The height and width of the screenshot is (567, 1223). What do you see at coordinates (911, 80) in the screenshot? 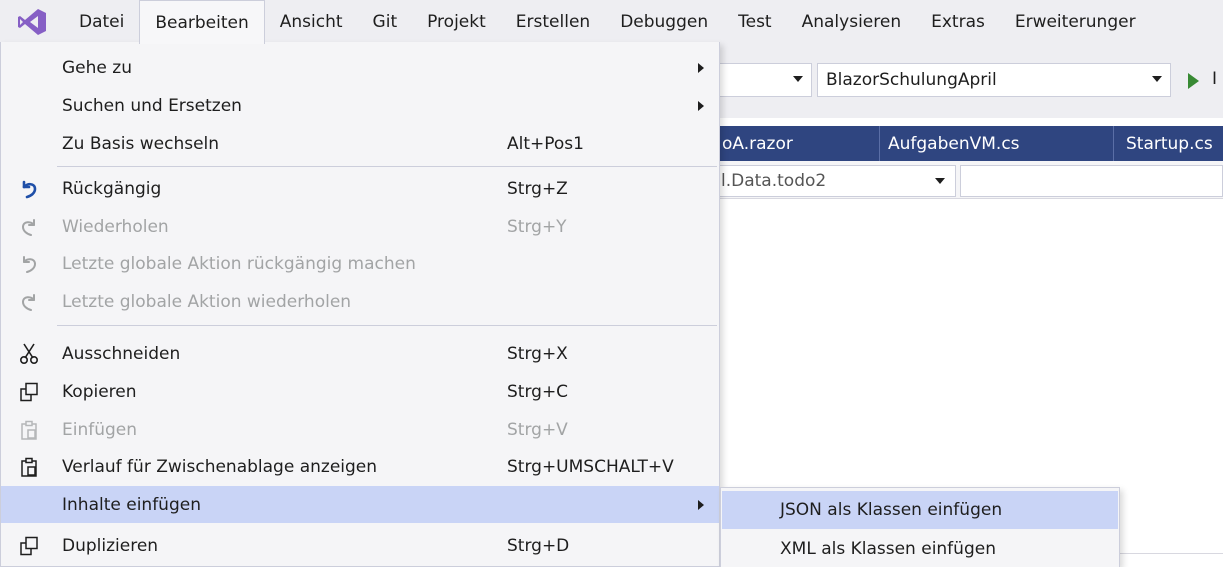
I see `startup-project-value: BlazorSchulungApril` at bounding box center [911, 80].